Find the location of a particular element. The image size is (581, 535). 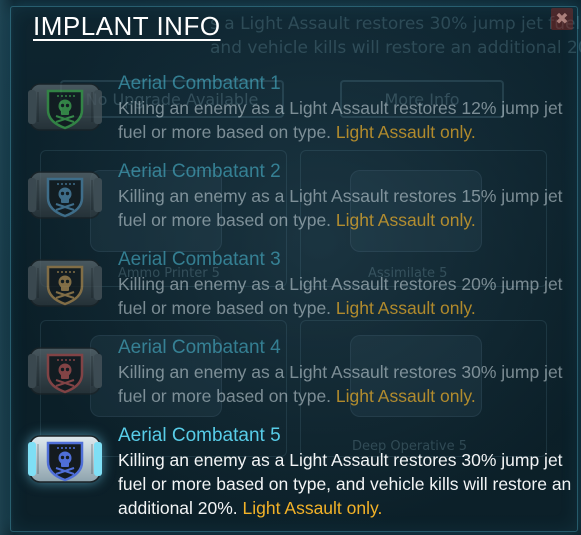

left-edge-strip is located at coordinates (7, 267).